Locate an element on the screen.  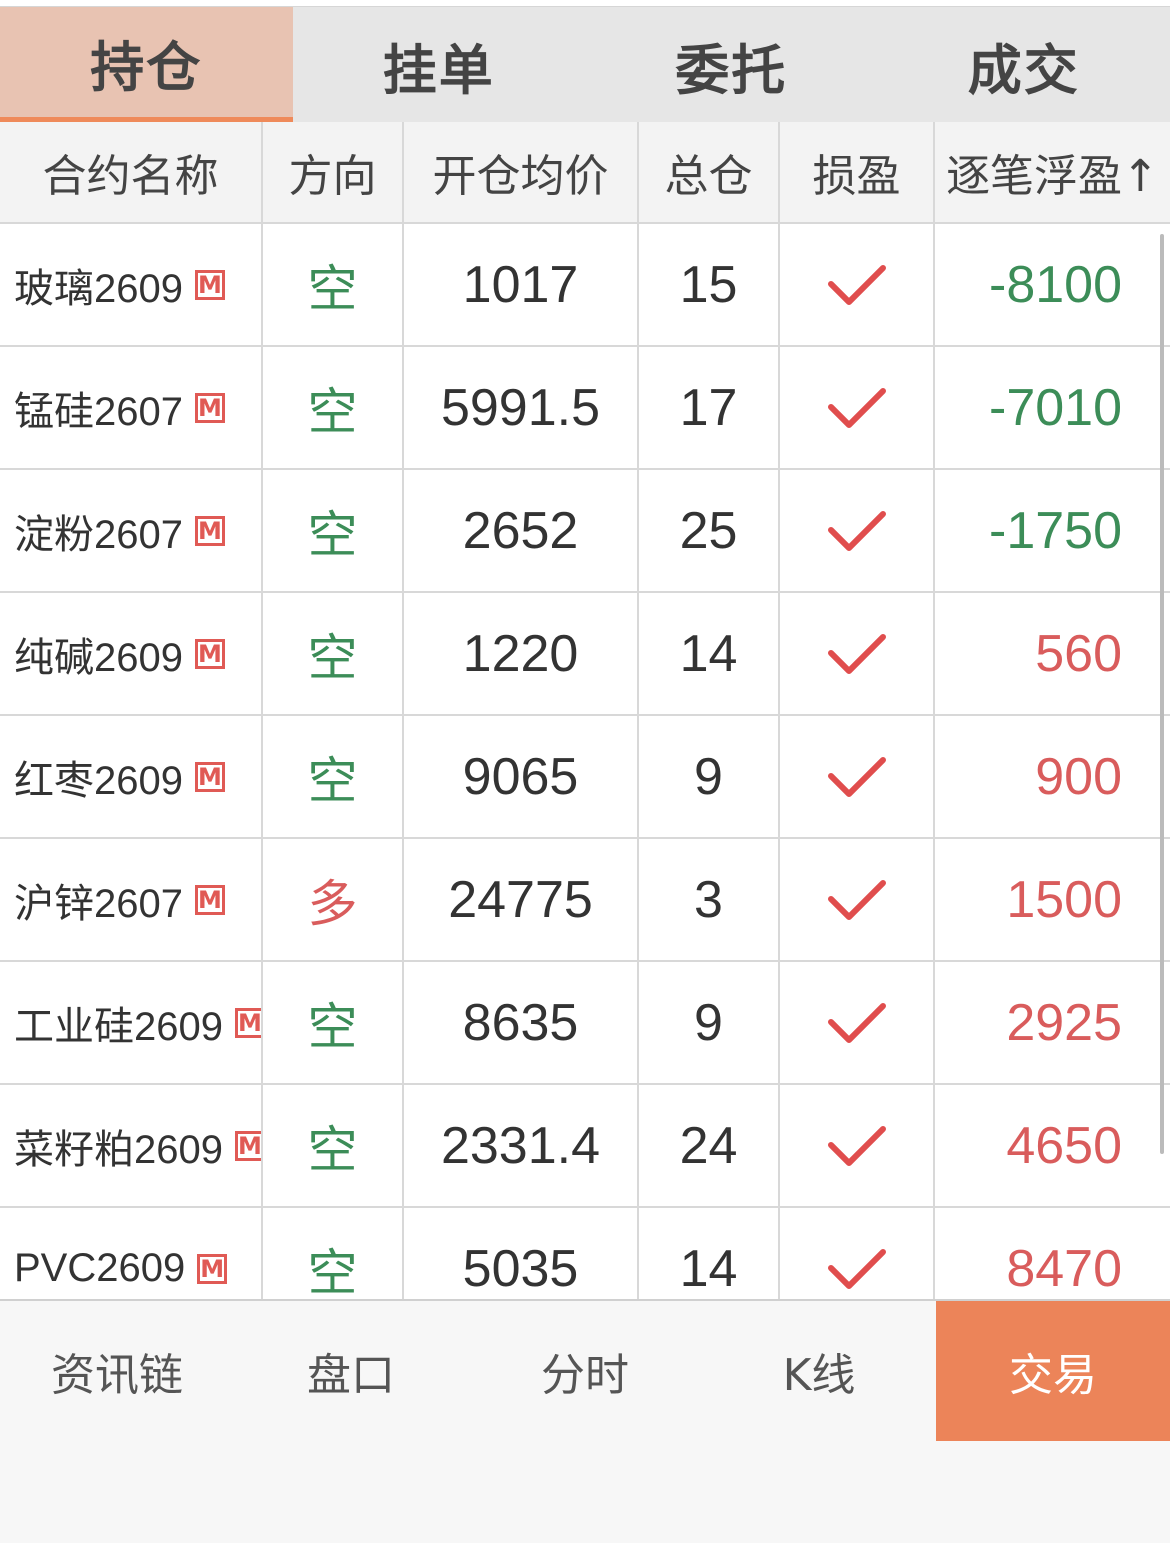
float-pnl-cell: 900 is located at coordinates (1078, 776).